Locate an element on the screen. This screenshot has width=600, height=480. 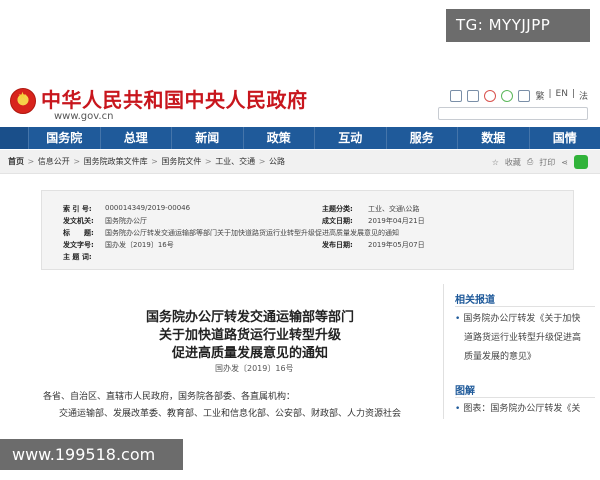
wechat-icon is located at coordinates (507, 95).